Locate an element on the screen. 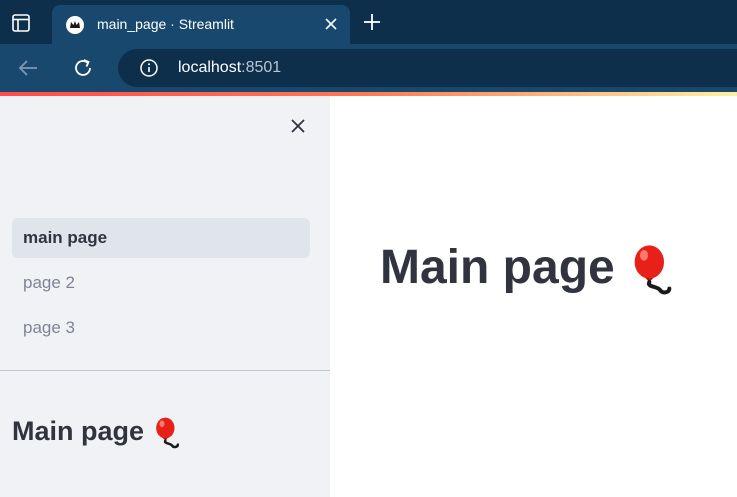 This screenshot has width=737, height=497. sidebar-item-page-3: page 3 is located at coordinates (161, 328).